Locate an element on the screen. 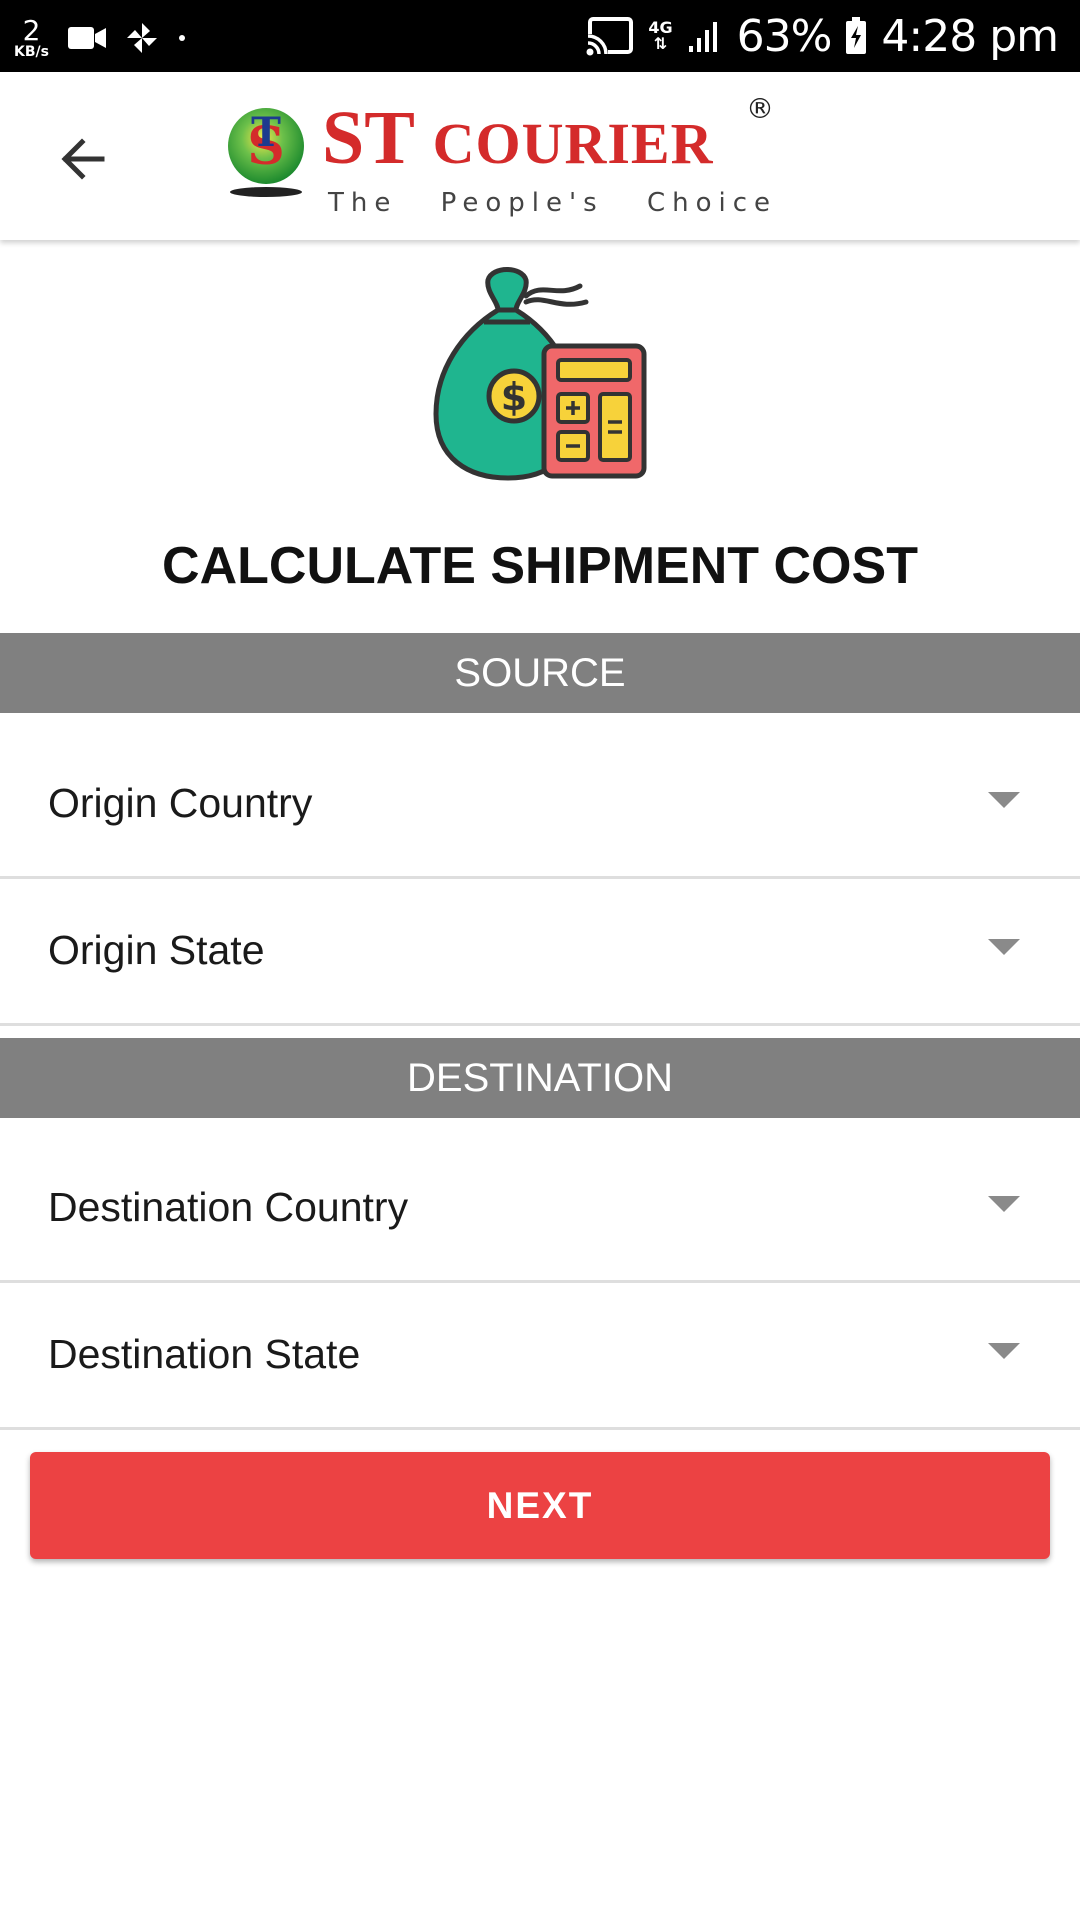  signal-icon is located at coordinates (702, 37).